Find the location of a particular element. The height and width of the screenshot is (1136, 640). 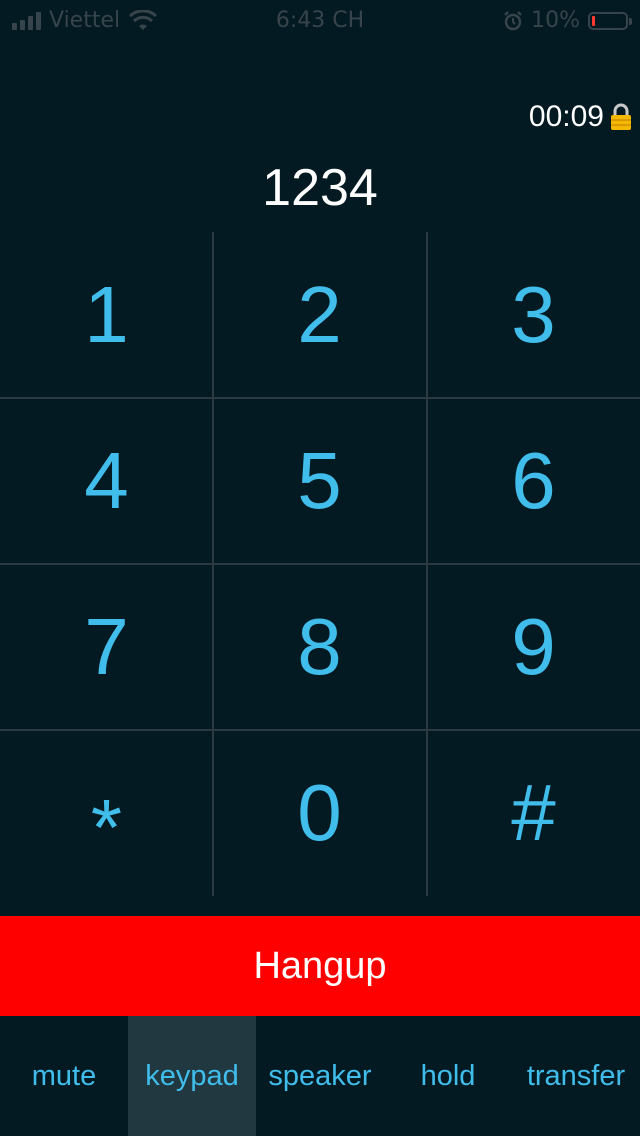

mute-button: mute is located at coordinates (64, 1076).